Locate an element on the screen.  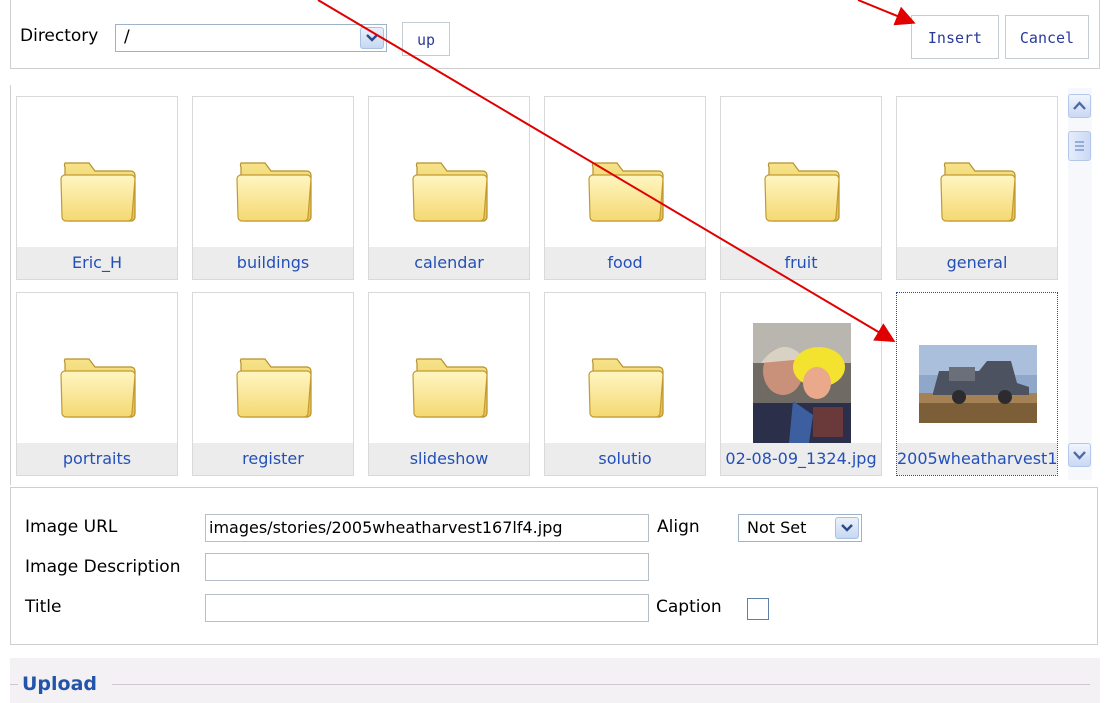
cancel-button: Cancel is located at coordinates (1047, 37).